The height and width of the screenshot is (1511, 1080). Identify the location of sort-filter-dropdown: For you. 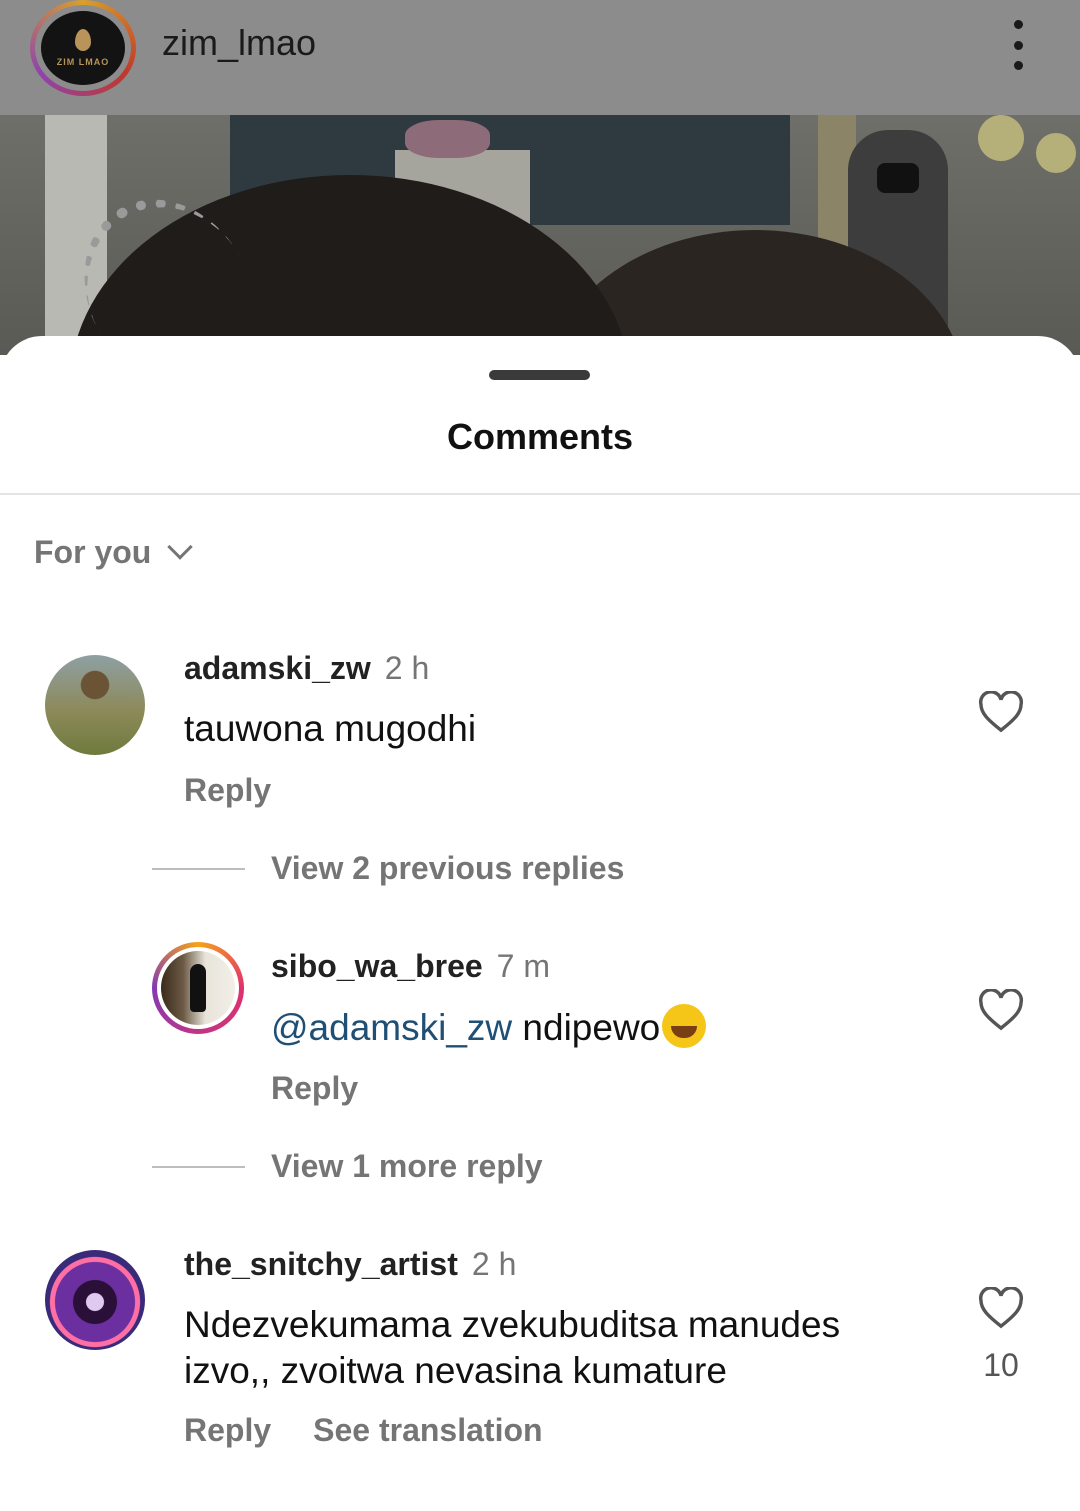
(114, 552).